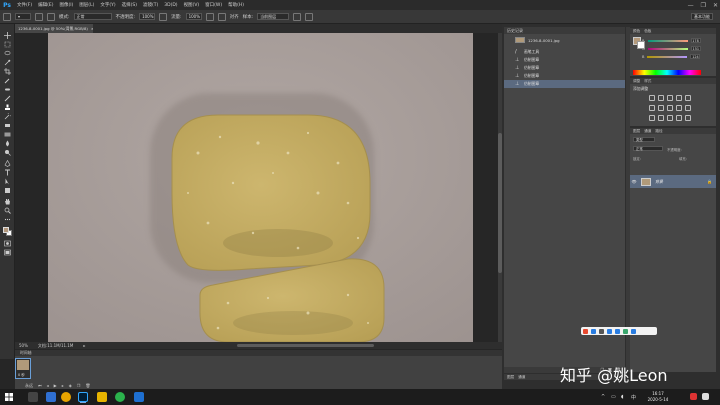 Image resolution: width=720 pixels, height=405 pixels. Describe the element at coordinates (7, 53) in the screenshot. I see `lasso-tool-icon` at that location.